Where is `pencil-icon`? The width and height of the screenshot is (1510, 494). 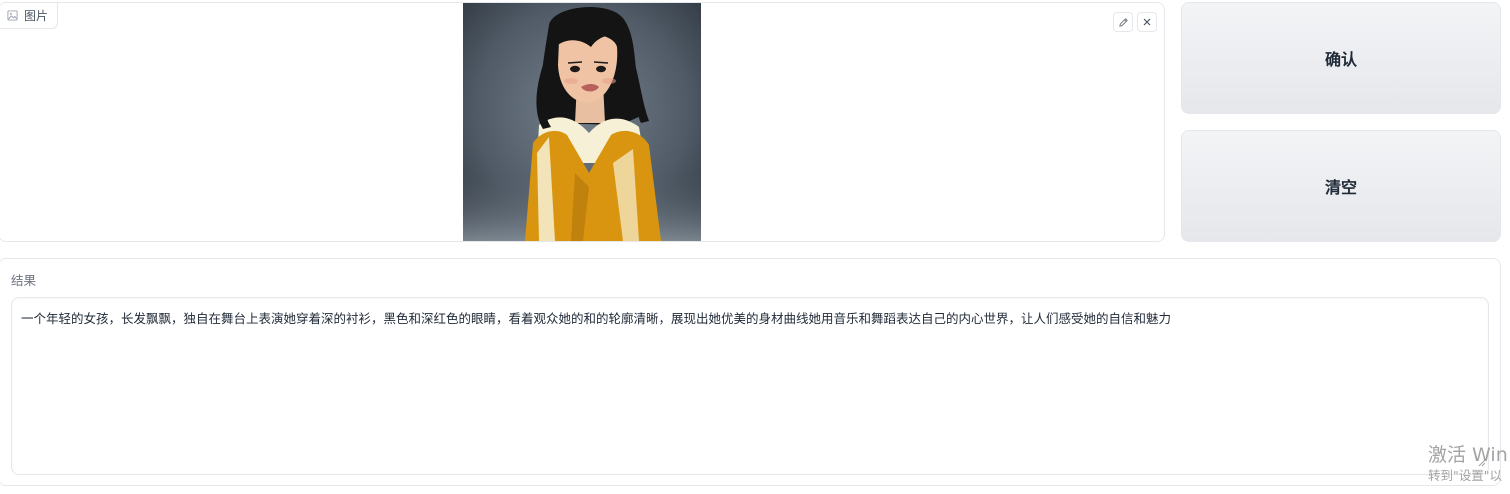 pencil-icon is located at coordinates (1123, 22).